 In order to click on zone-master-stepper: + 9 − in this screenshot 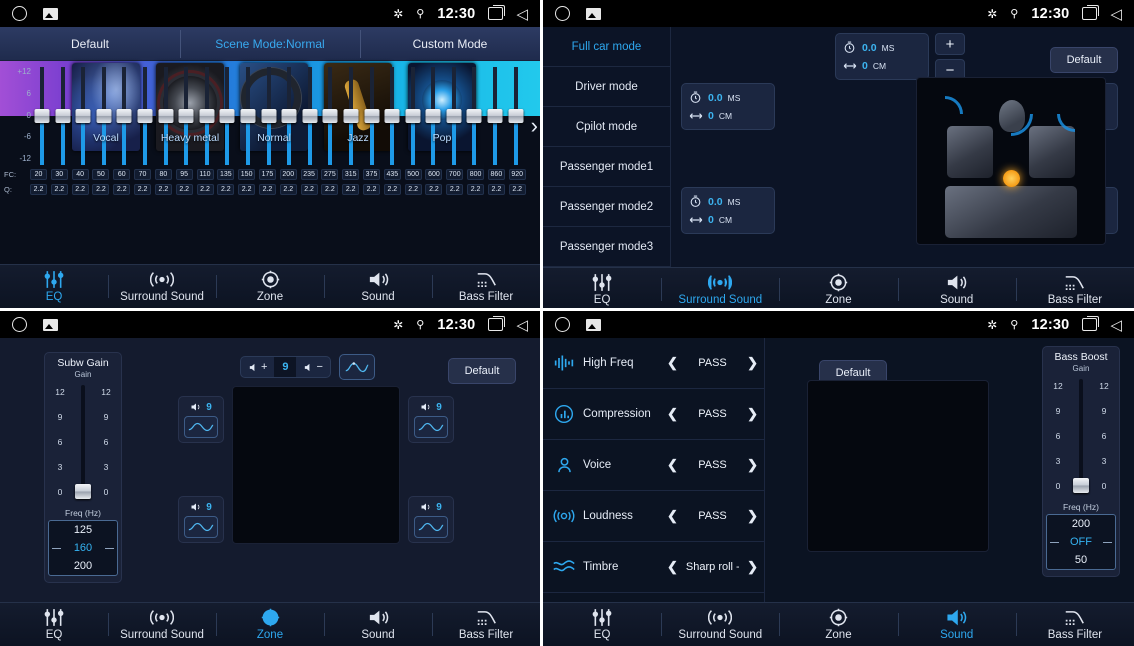, I will do `click(285, 367)`.